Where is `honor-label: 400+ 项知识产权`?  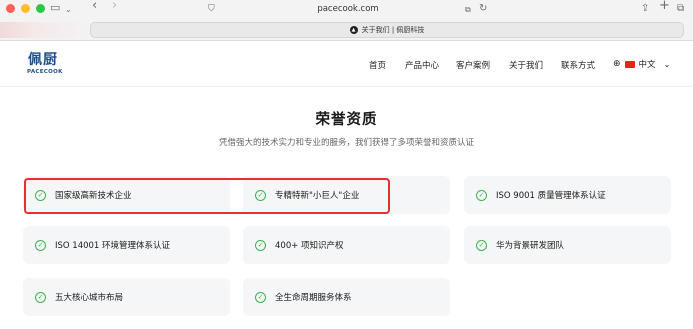 honor-label: 400+ 项知识产权 is located at coordinates (309, 246).